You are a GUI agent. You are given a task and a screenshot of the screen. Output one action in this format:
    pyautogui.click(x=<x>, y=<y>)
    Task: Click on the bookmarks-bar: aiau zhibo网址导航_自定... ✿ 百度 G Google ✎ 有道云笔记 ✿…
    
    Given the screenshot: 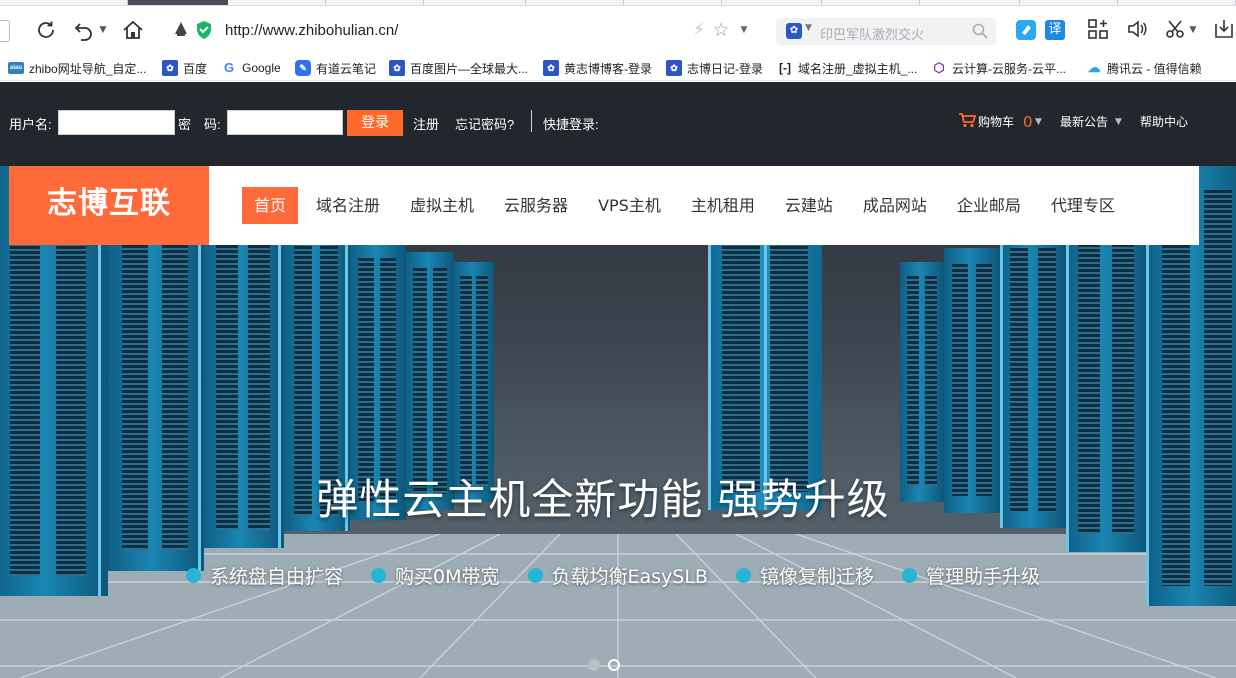 What is the action you would take?
    pyautogui.click(x=618, y=67)
    